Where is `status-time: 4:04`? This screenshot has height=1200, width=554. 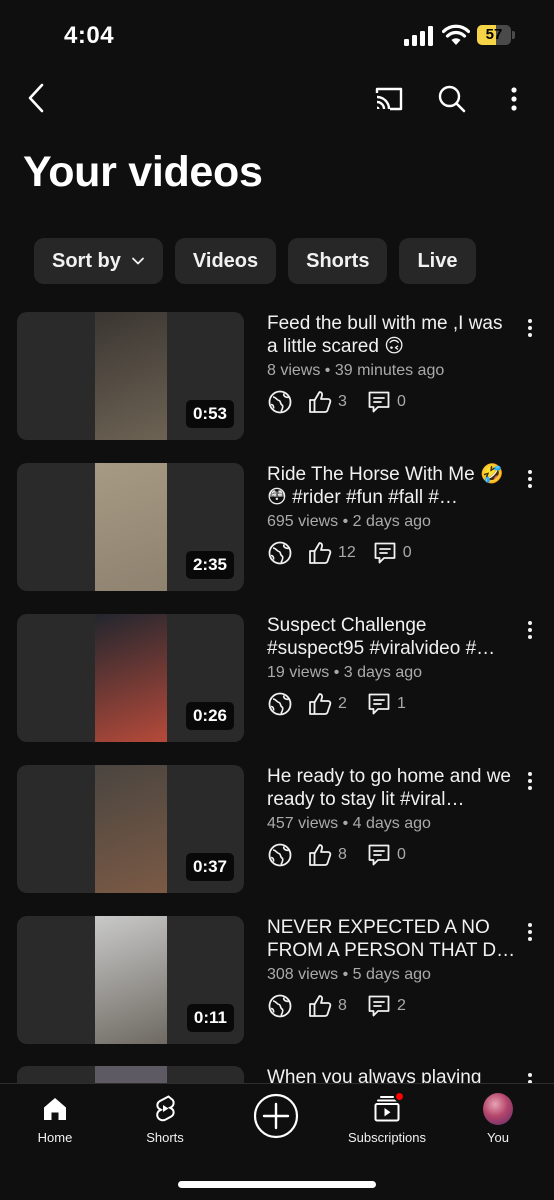 status-time: 4:04 is located at coordinates (89, 35).